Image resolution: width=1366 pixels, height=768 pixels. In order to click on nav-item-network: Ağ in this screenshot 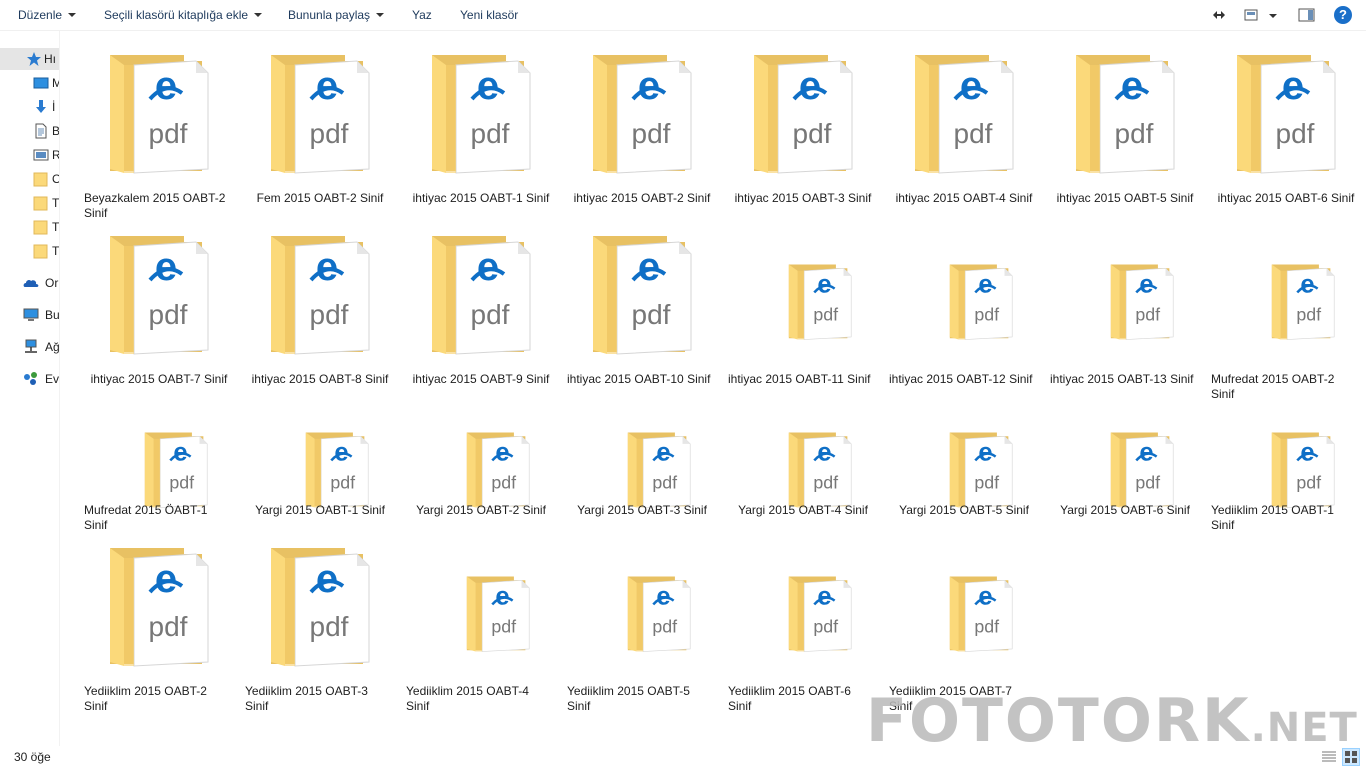, I will do `click(29, 347)`.